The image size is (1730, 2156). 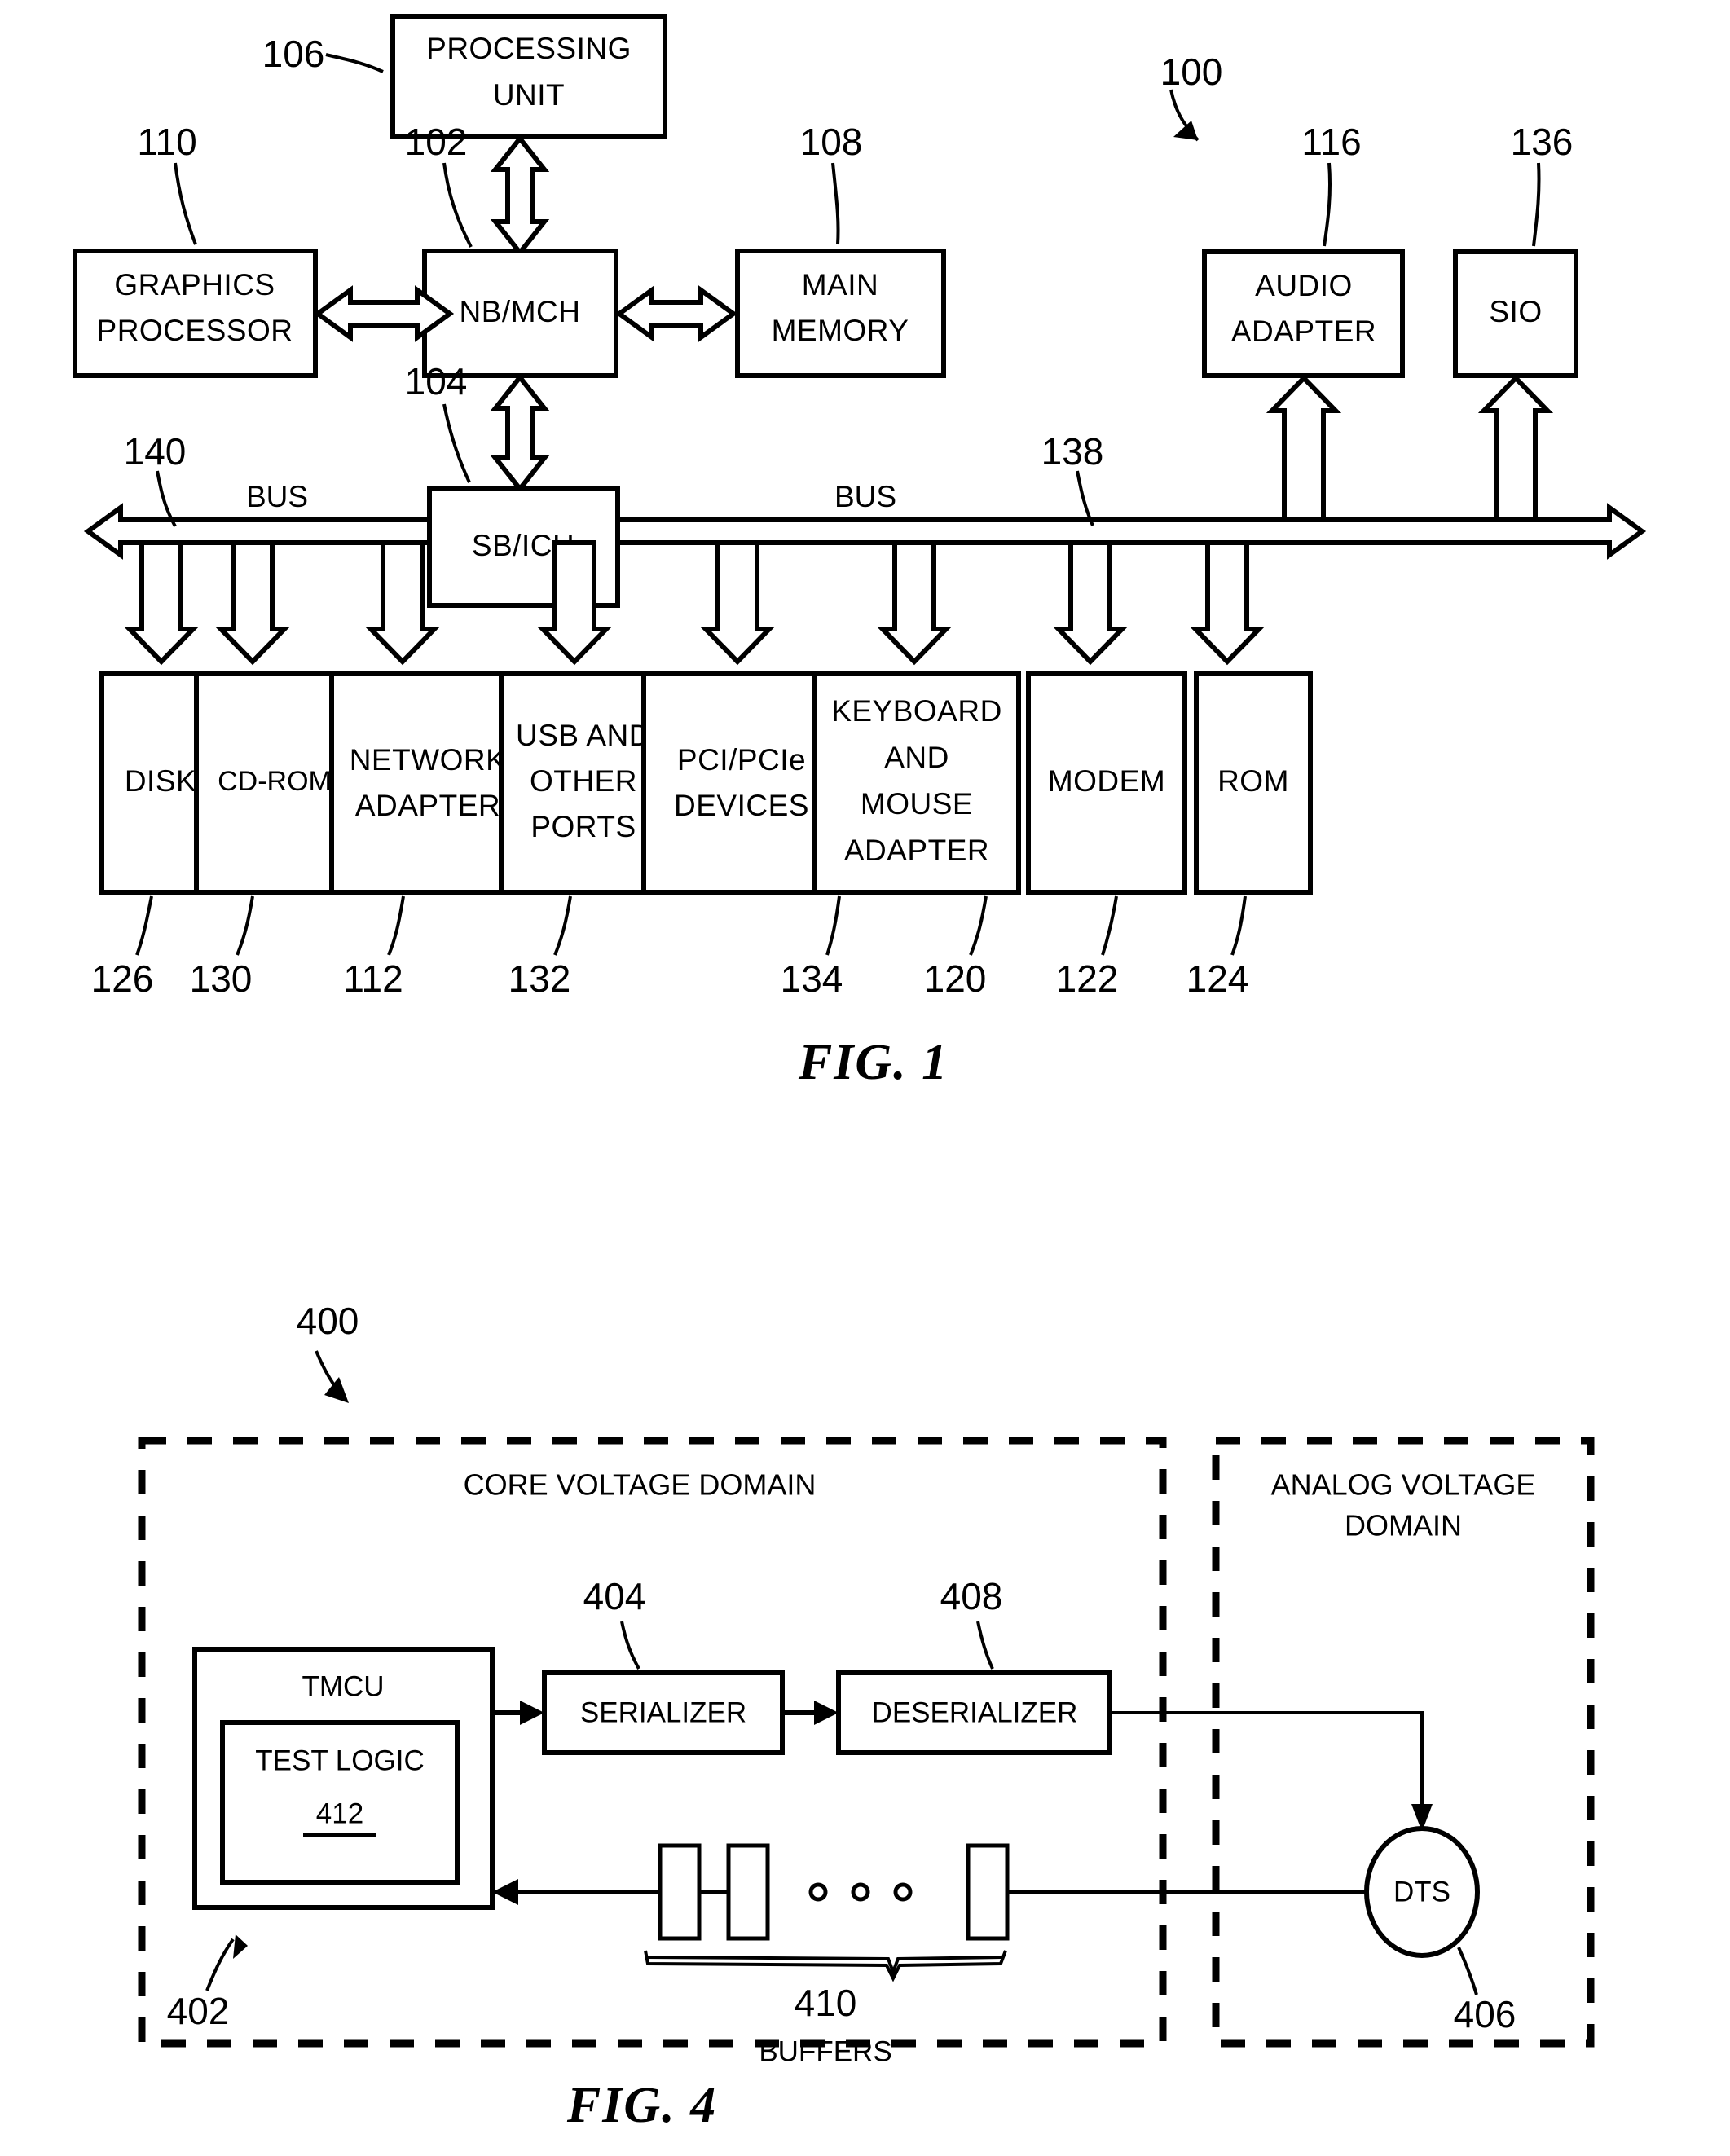 What do you see at coordinates (663, 1665) in the screenshot?
I see `serializer-block: SERIALIZER 404` at bounding box center [663, 1665].